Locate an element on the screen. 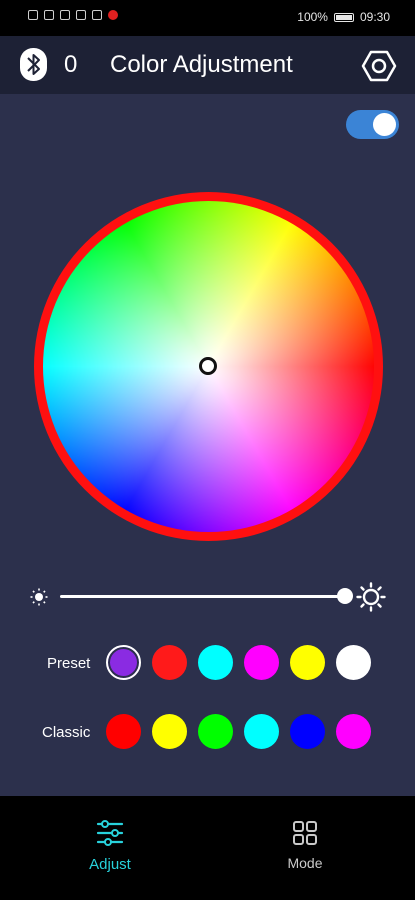 This screenshot has width=415, height=900. nav-adjust-label: Adjust is located at coordinates (110, 864).